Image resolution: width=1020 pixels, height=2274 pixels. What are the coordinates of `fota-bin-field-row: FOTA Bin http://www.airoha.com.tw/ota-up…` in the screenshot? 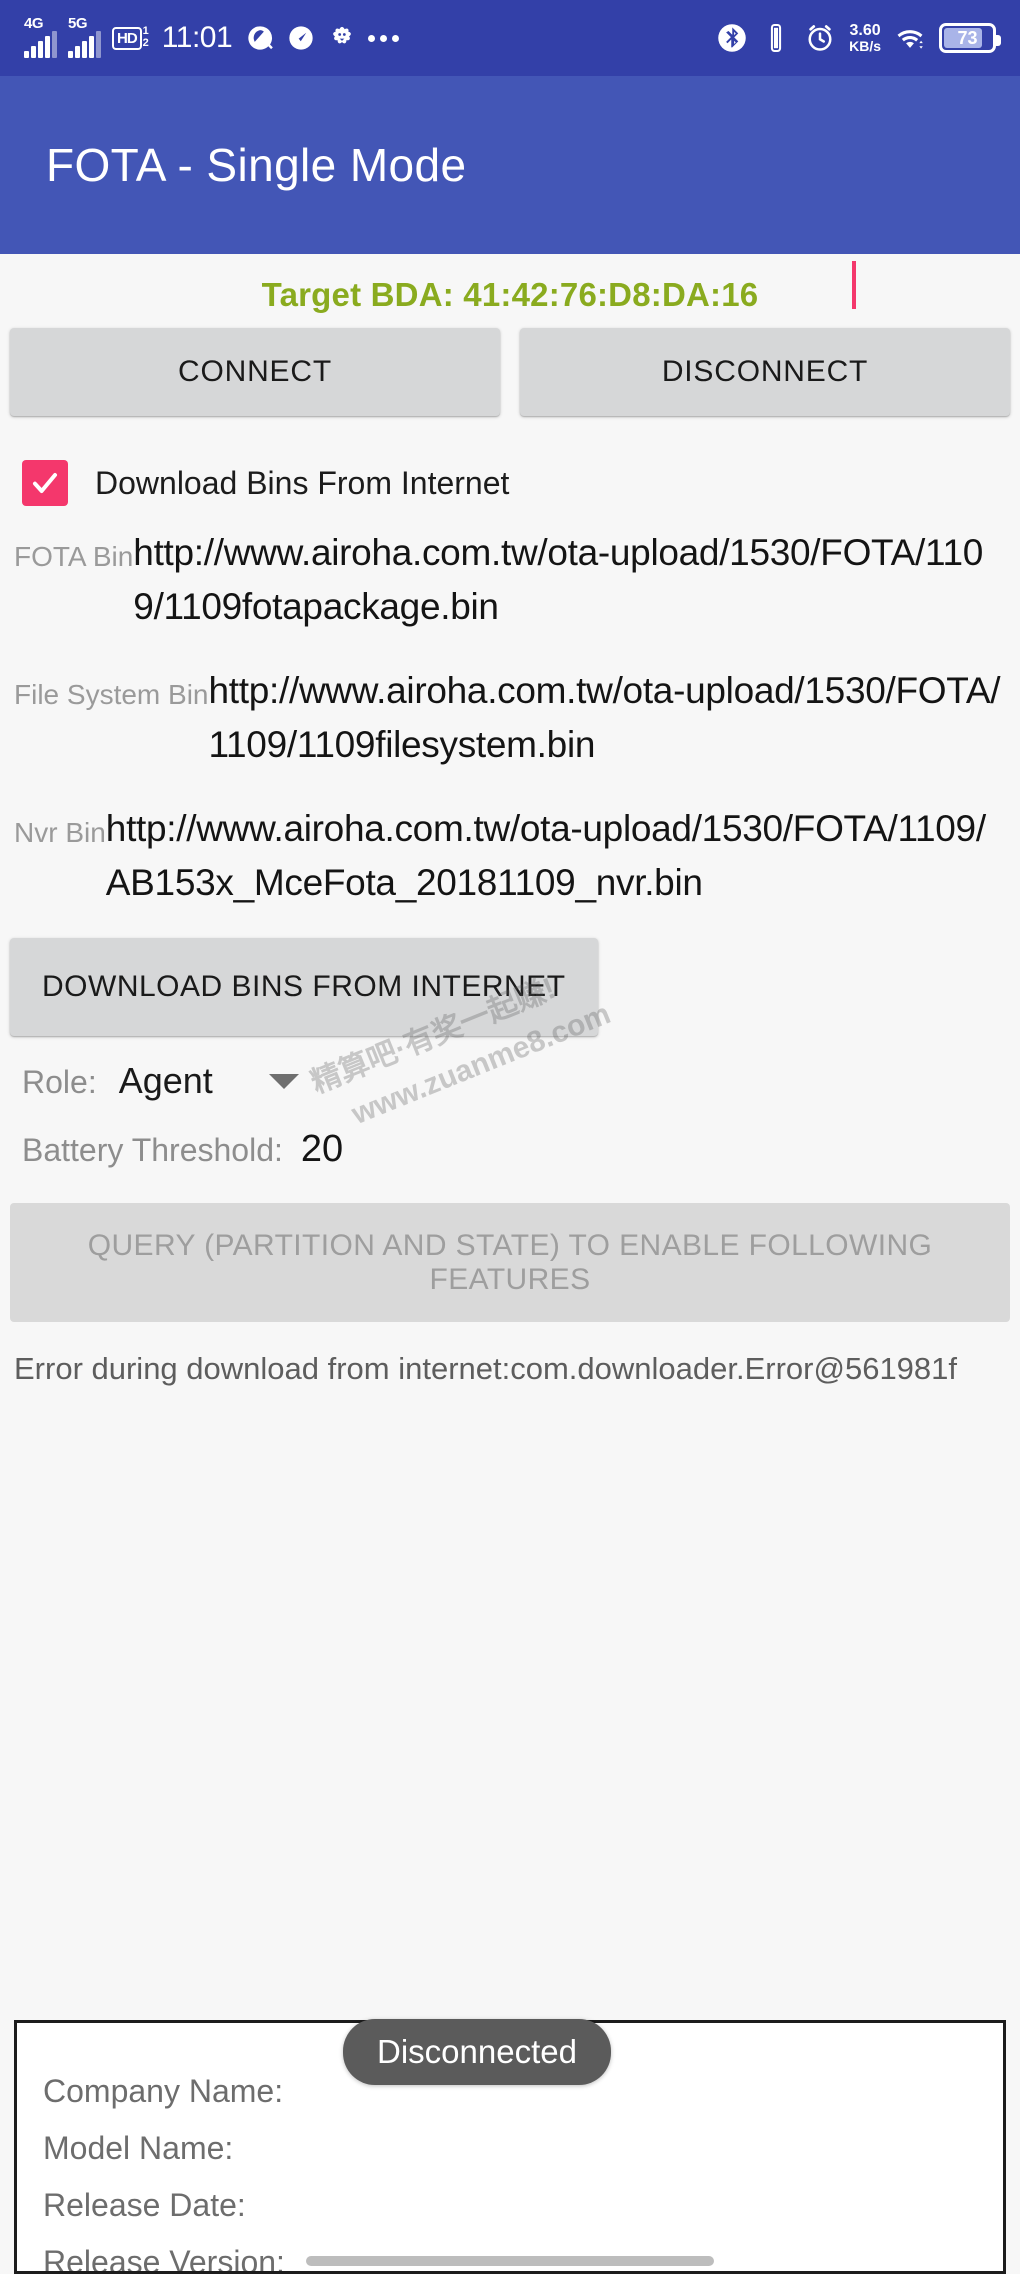 It's located at (510, 580).